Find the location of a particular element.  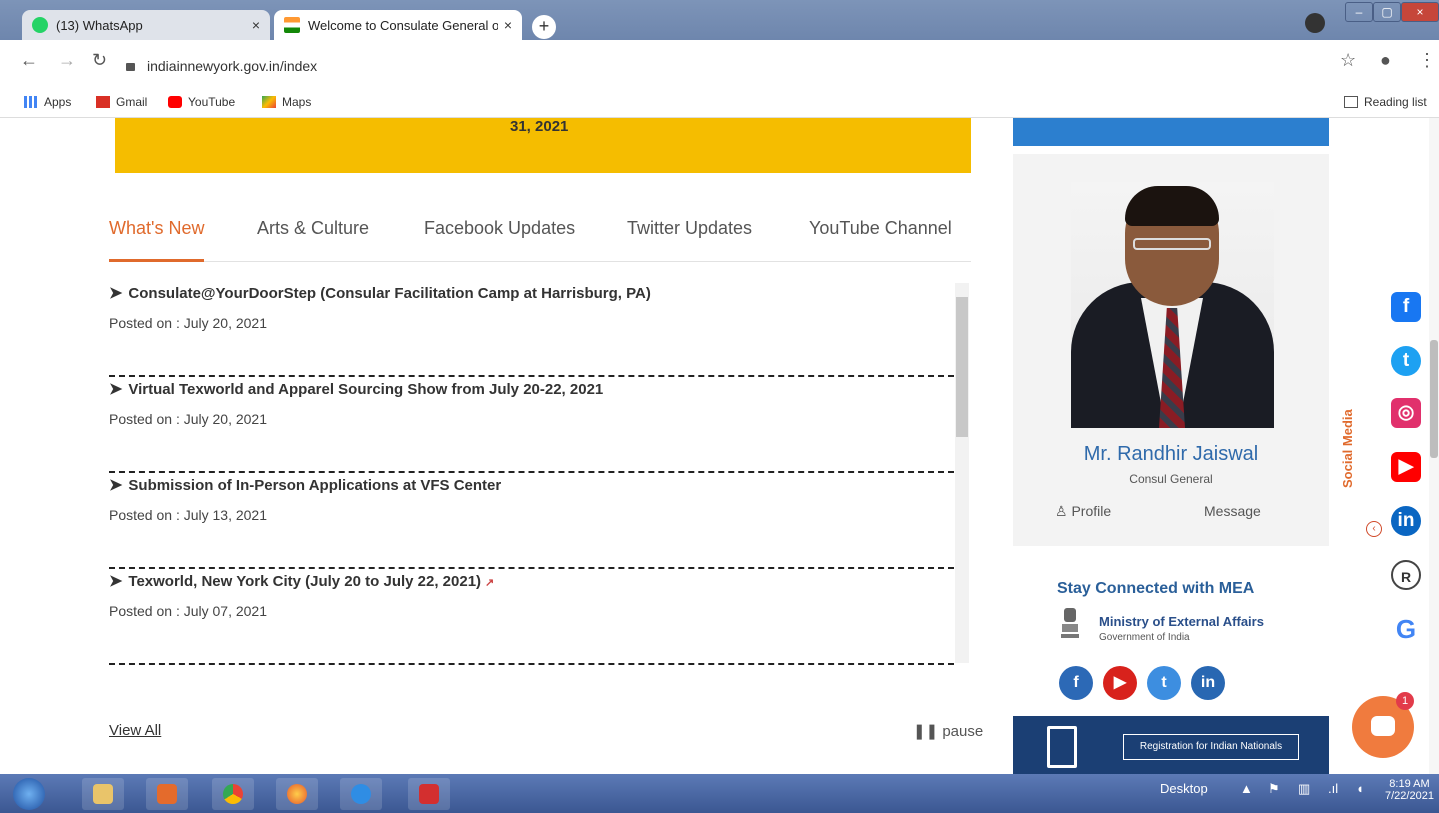

menu-icon: ⋮ is located at coordinates (1427, 60).